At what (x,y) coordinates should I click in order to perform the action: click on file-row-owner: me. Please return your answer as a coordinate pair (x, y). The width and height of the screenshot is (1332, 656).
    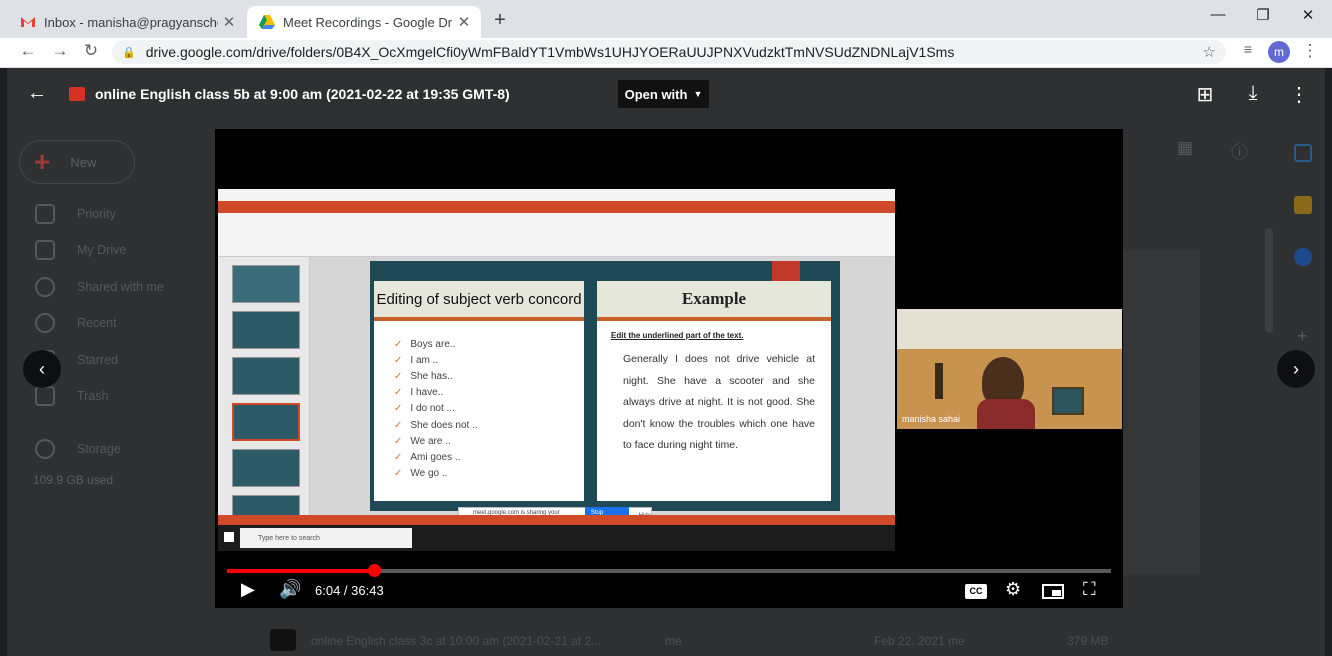
    Looking at the image, I should click on (673, 641).